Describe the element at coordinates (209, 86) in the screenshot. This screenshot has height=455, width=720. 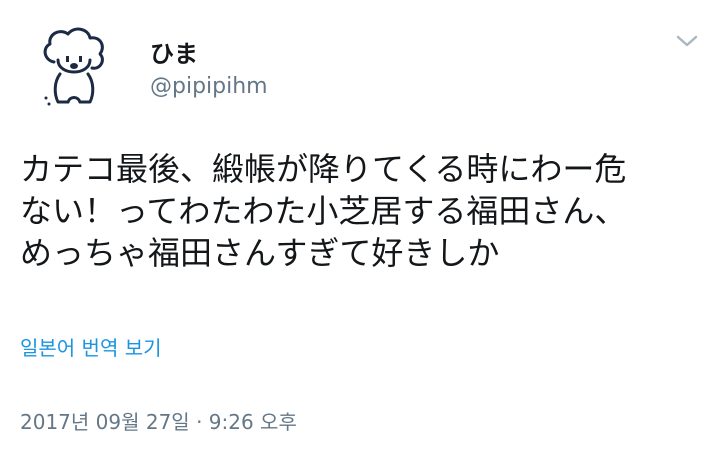
I see `user-handle: @pipipihm` at that location.